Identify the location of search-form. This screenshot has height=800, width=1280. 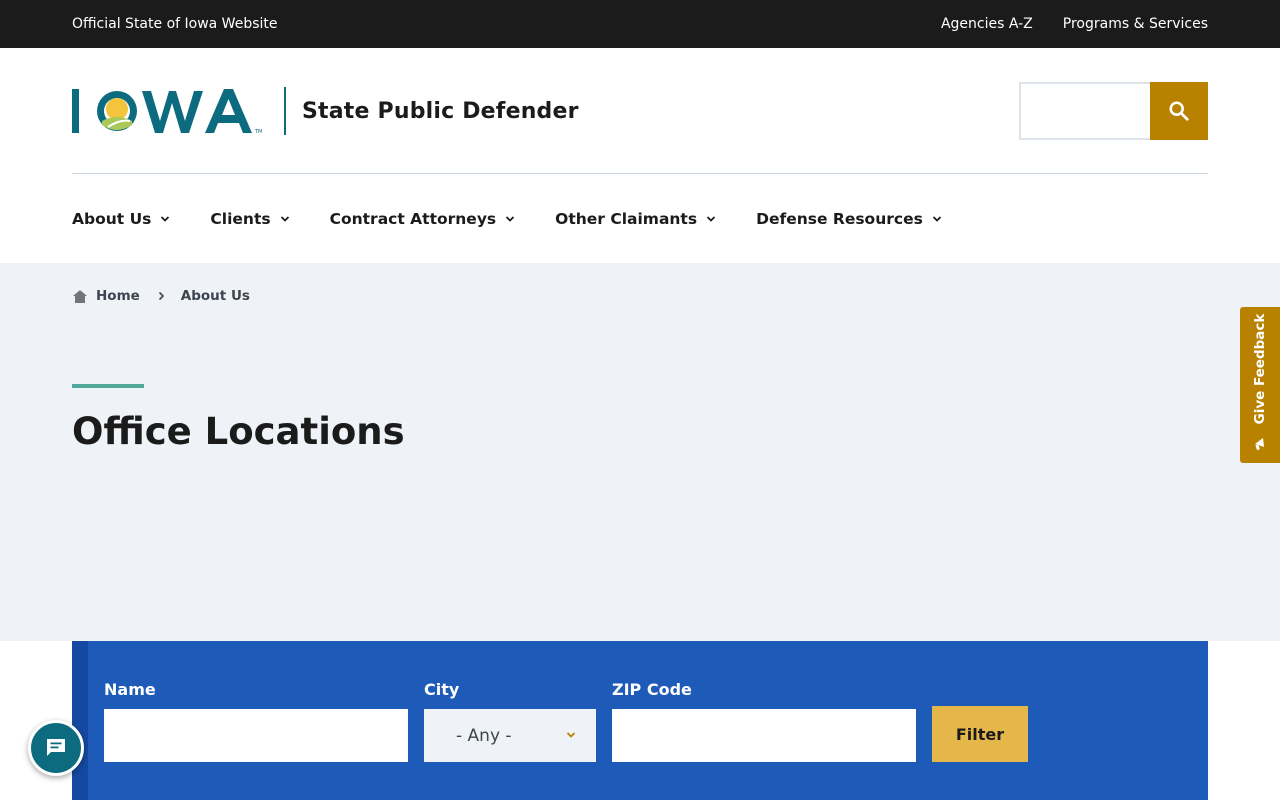
(1113, 111).